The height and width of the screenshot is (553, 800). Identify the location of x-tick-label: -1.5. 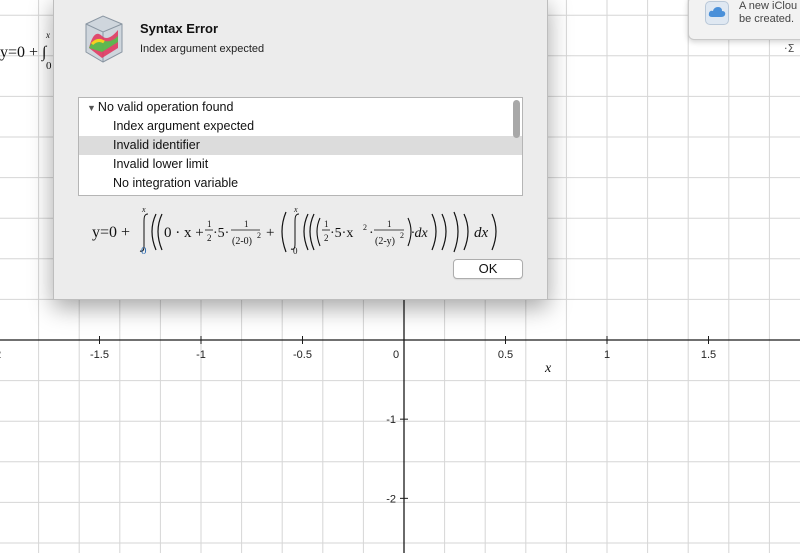
(99, 355).